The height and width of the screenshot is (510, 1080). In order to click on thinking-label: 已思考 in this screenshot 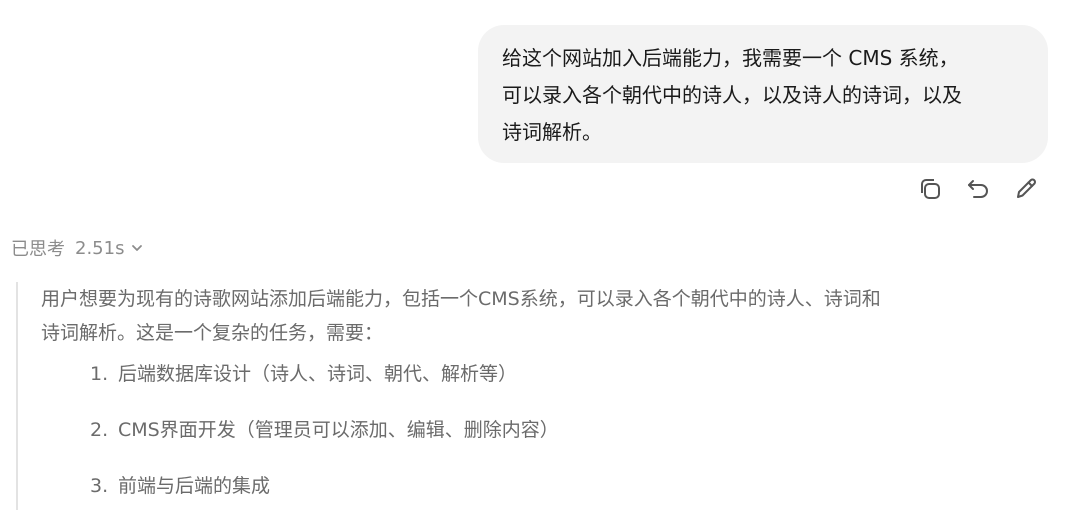, I will do `click(38, 249)`.